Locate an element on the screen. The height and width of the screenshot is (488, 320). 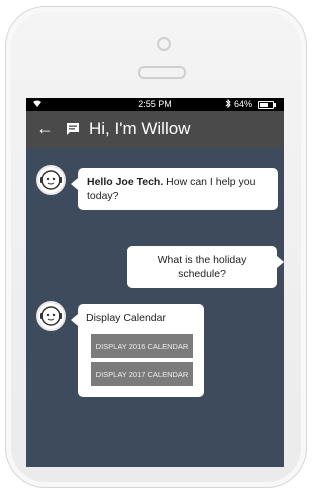
display-2016-calendar-button: DISPLAY 2016 CALENDAR is located at coordinates (142, 346).